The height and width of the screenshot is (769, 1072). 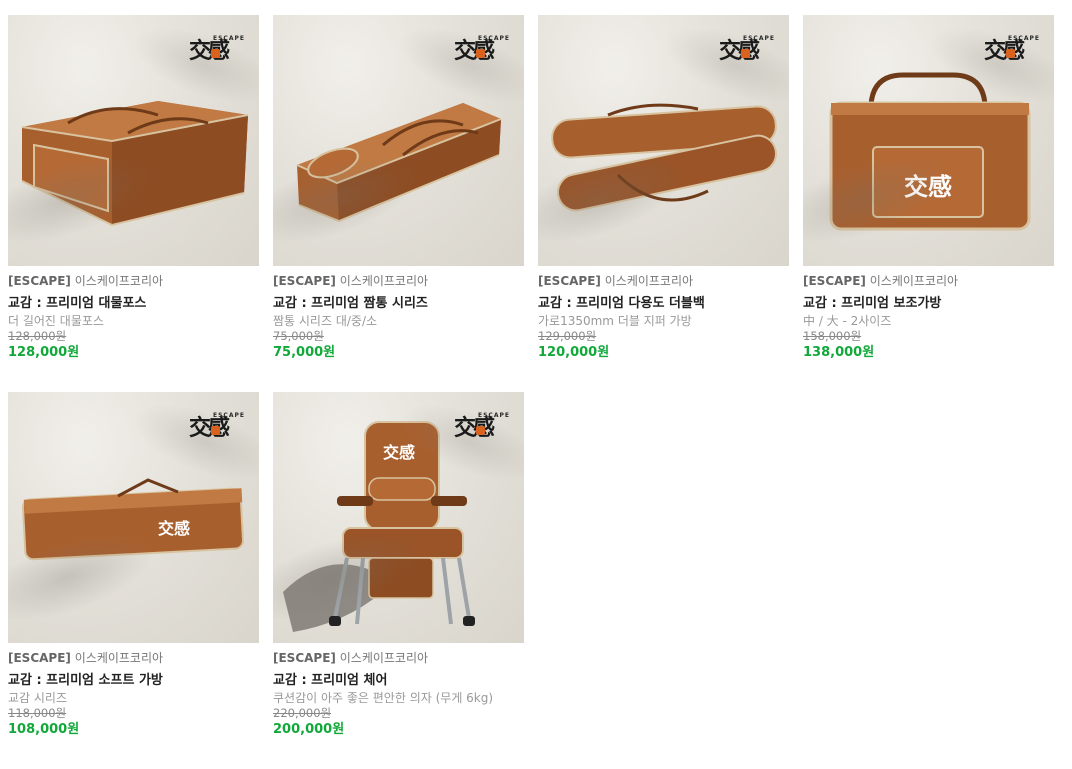 What do you see at coordinates (44, 352) in the screenshot?
I see `sale-price: 128,000원` at bounding box center [44, 352].